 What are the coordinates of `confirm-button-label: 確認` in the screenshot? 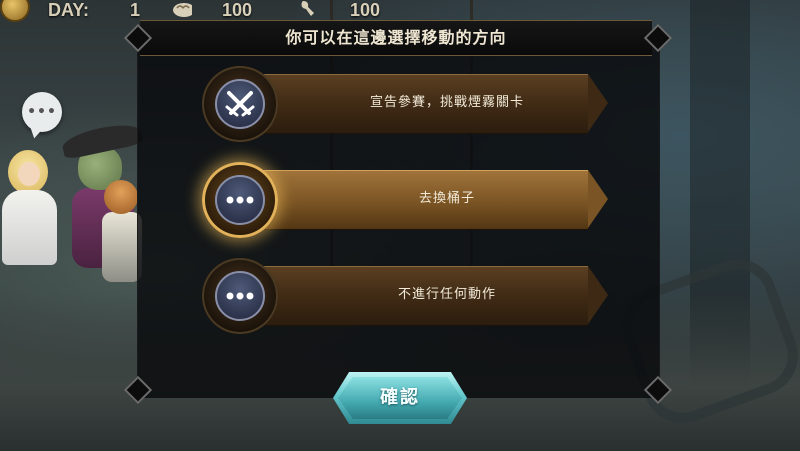 It's located at (400, 397).